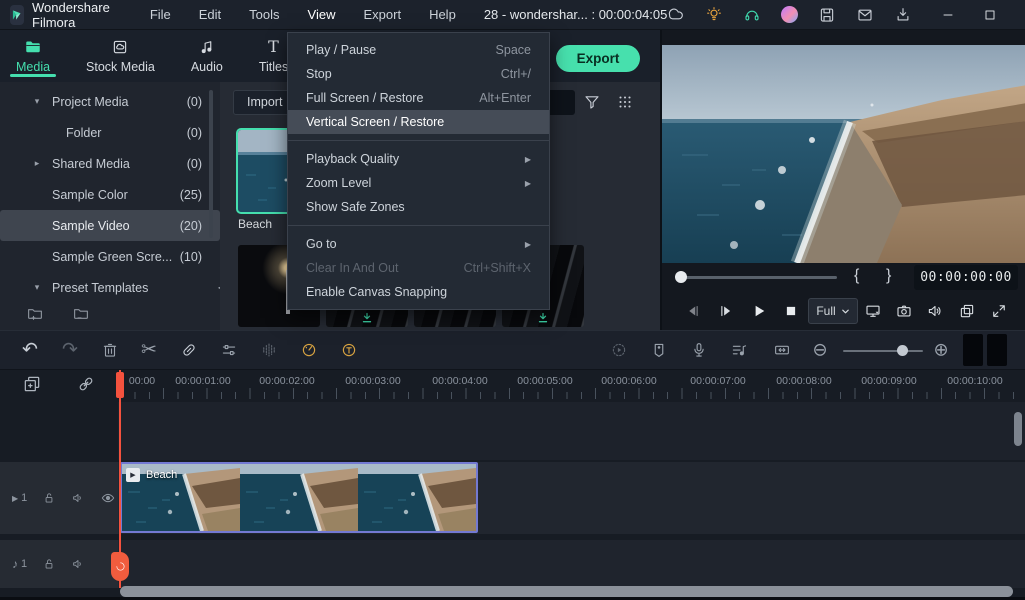  What do you see at coordinates (999, 311) in the screenshot?
I see `fullscreen-icon` at bounding box center [999, 311].